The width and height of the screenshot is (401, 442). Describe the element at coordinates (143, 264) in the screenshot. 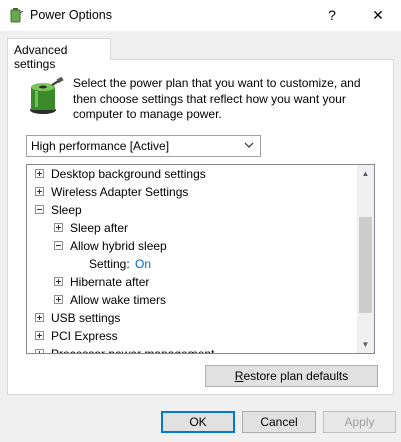

I see `setting-value: On` at that location.